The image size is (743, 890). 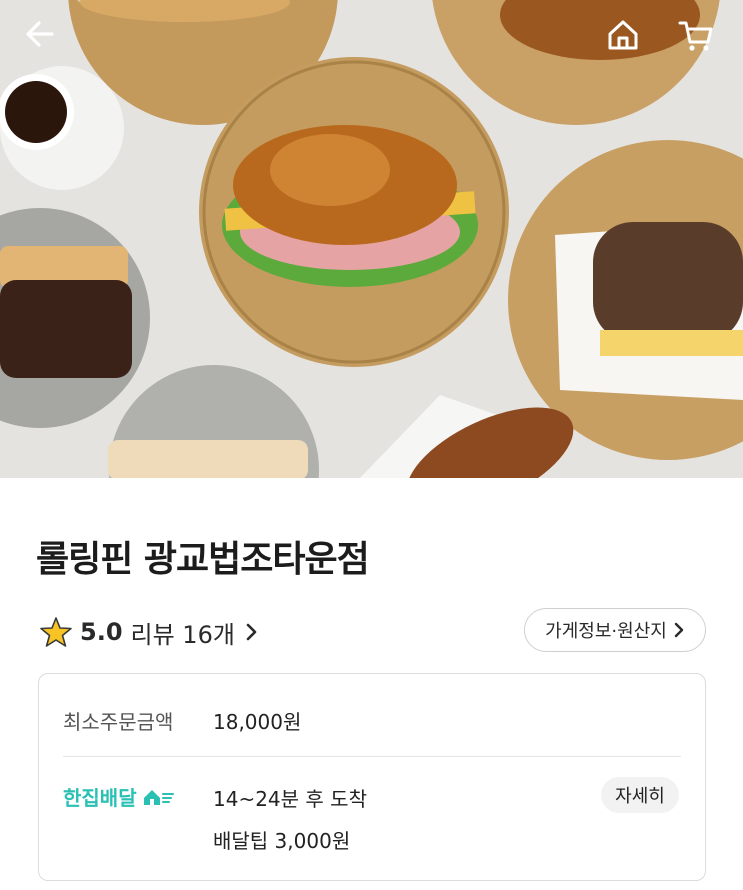 What do you see at coordinates (182, 634) in the screenshot?
I see `review-count: 리뷰 16개` at bounding box center [182, 634].